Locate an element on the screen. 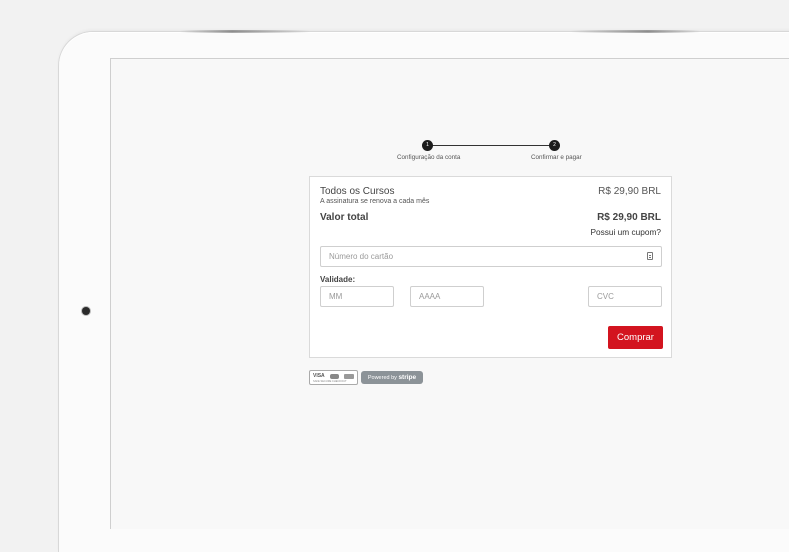  step-1-dot: 1 is located at coordinates (427, 145).